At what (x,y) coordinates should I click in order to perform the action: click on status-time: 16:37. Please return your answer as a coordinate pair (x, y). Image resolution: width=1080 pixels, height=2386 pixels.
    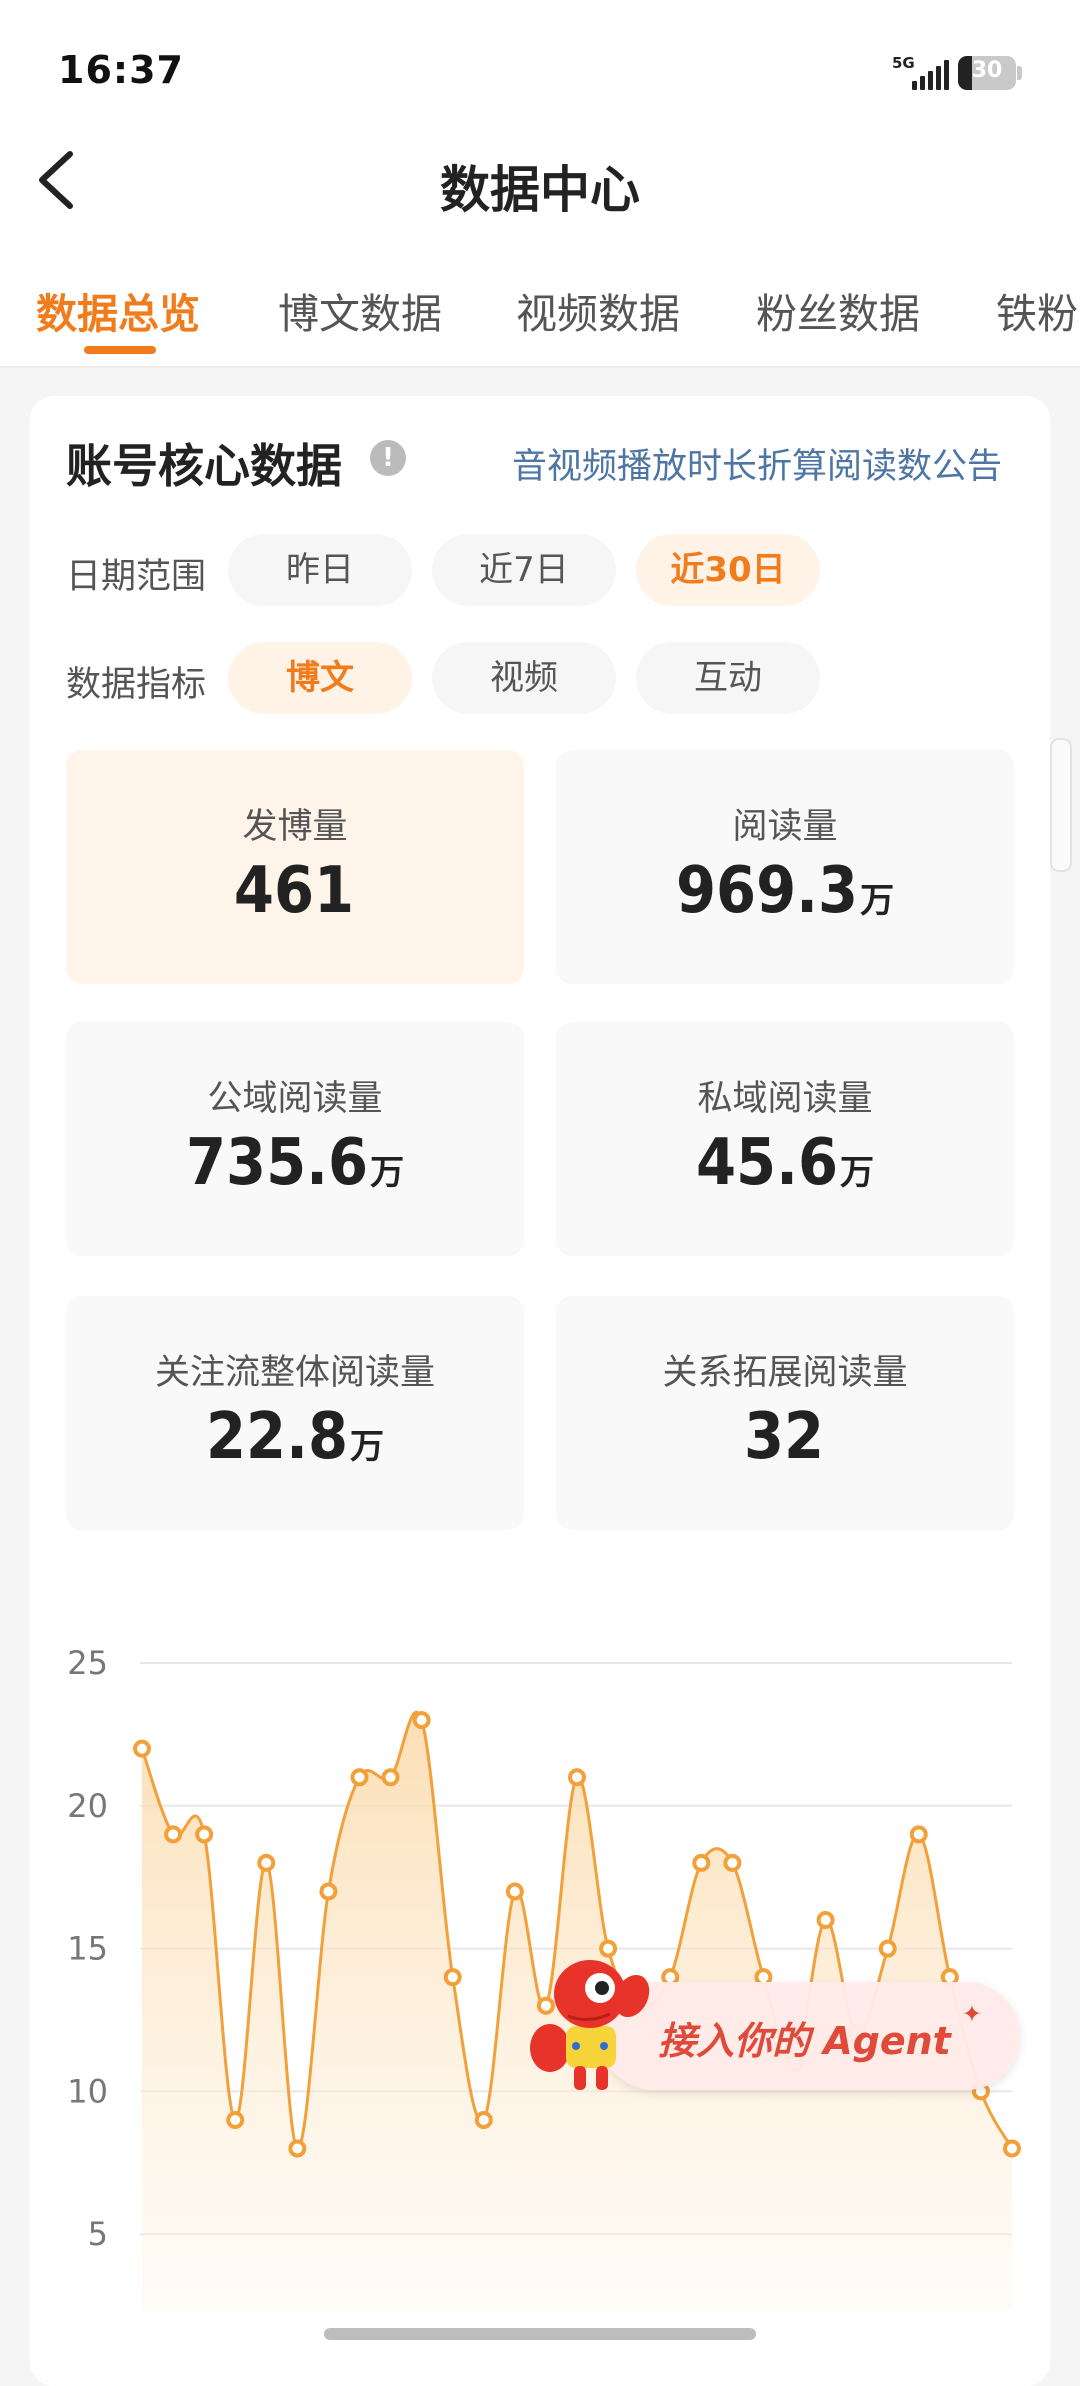
    Looking at the image, I should click on (121, 70).